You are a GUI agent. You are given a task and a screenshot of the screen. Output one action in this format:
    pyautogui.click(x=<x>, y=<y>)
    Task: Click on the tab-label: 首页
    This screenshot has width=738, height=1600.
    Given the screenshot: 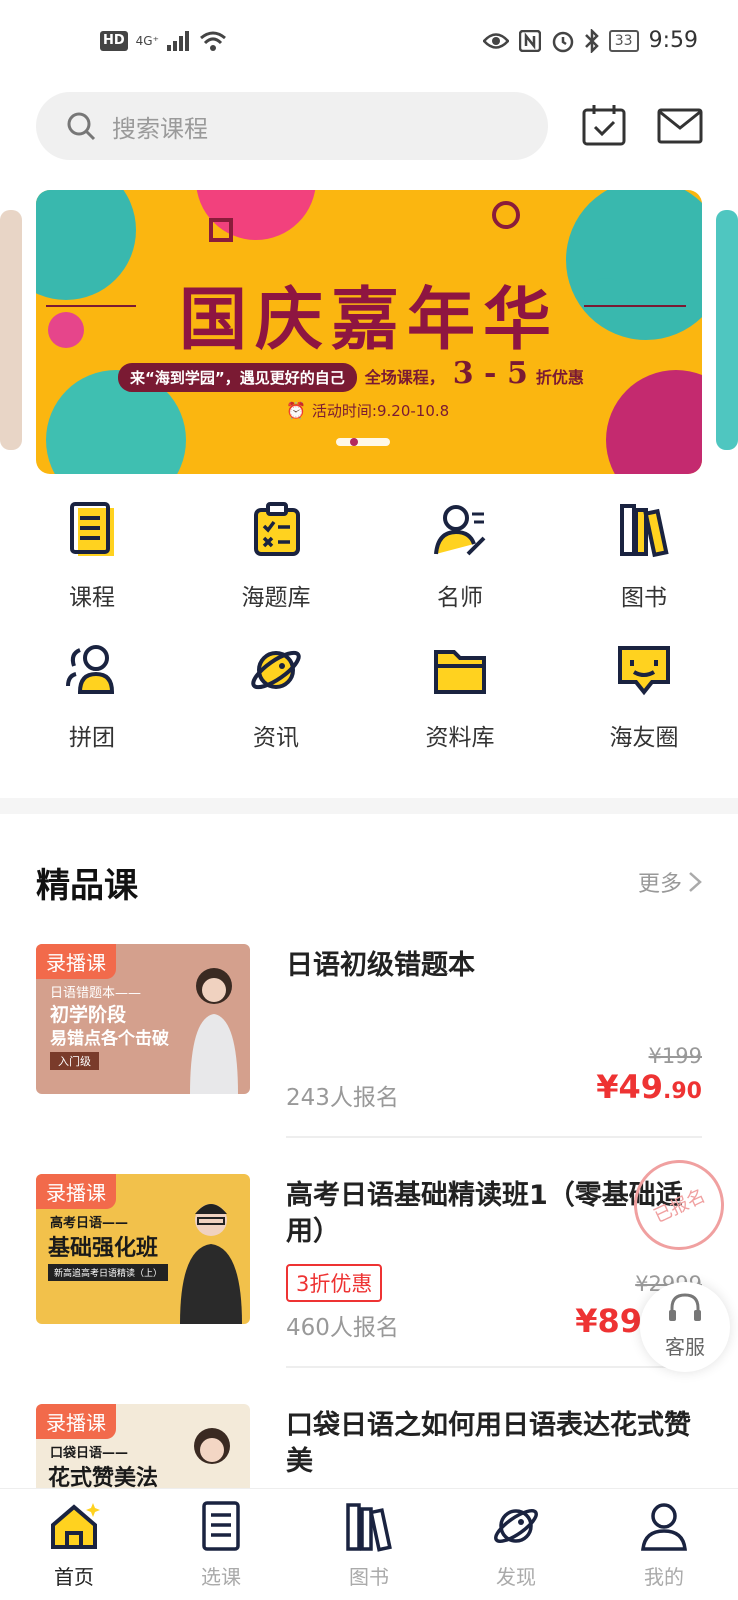 What is the action you would take?
    pyautogui.click(x=74, y=1577)
    